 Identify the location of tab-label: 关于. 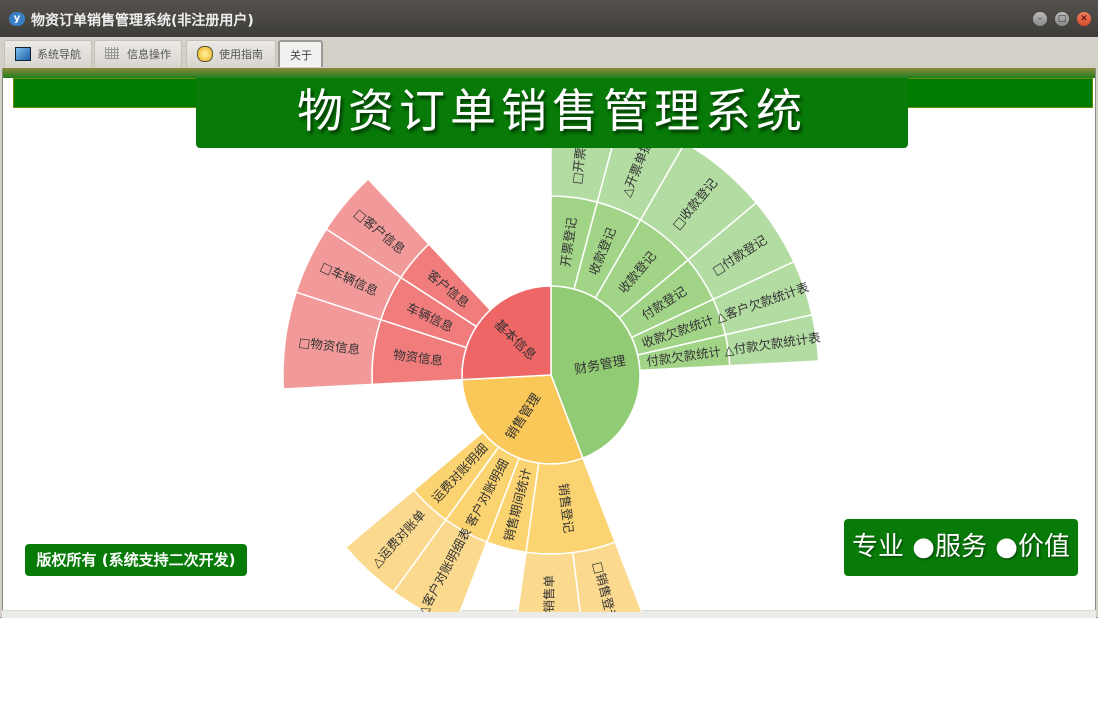
(301, 55).